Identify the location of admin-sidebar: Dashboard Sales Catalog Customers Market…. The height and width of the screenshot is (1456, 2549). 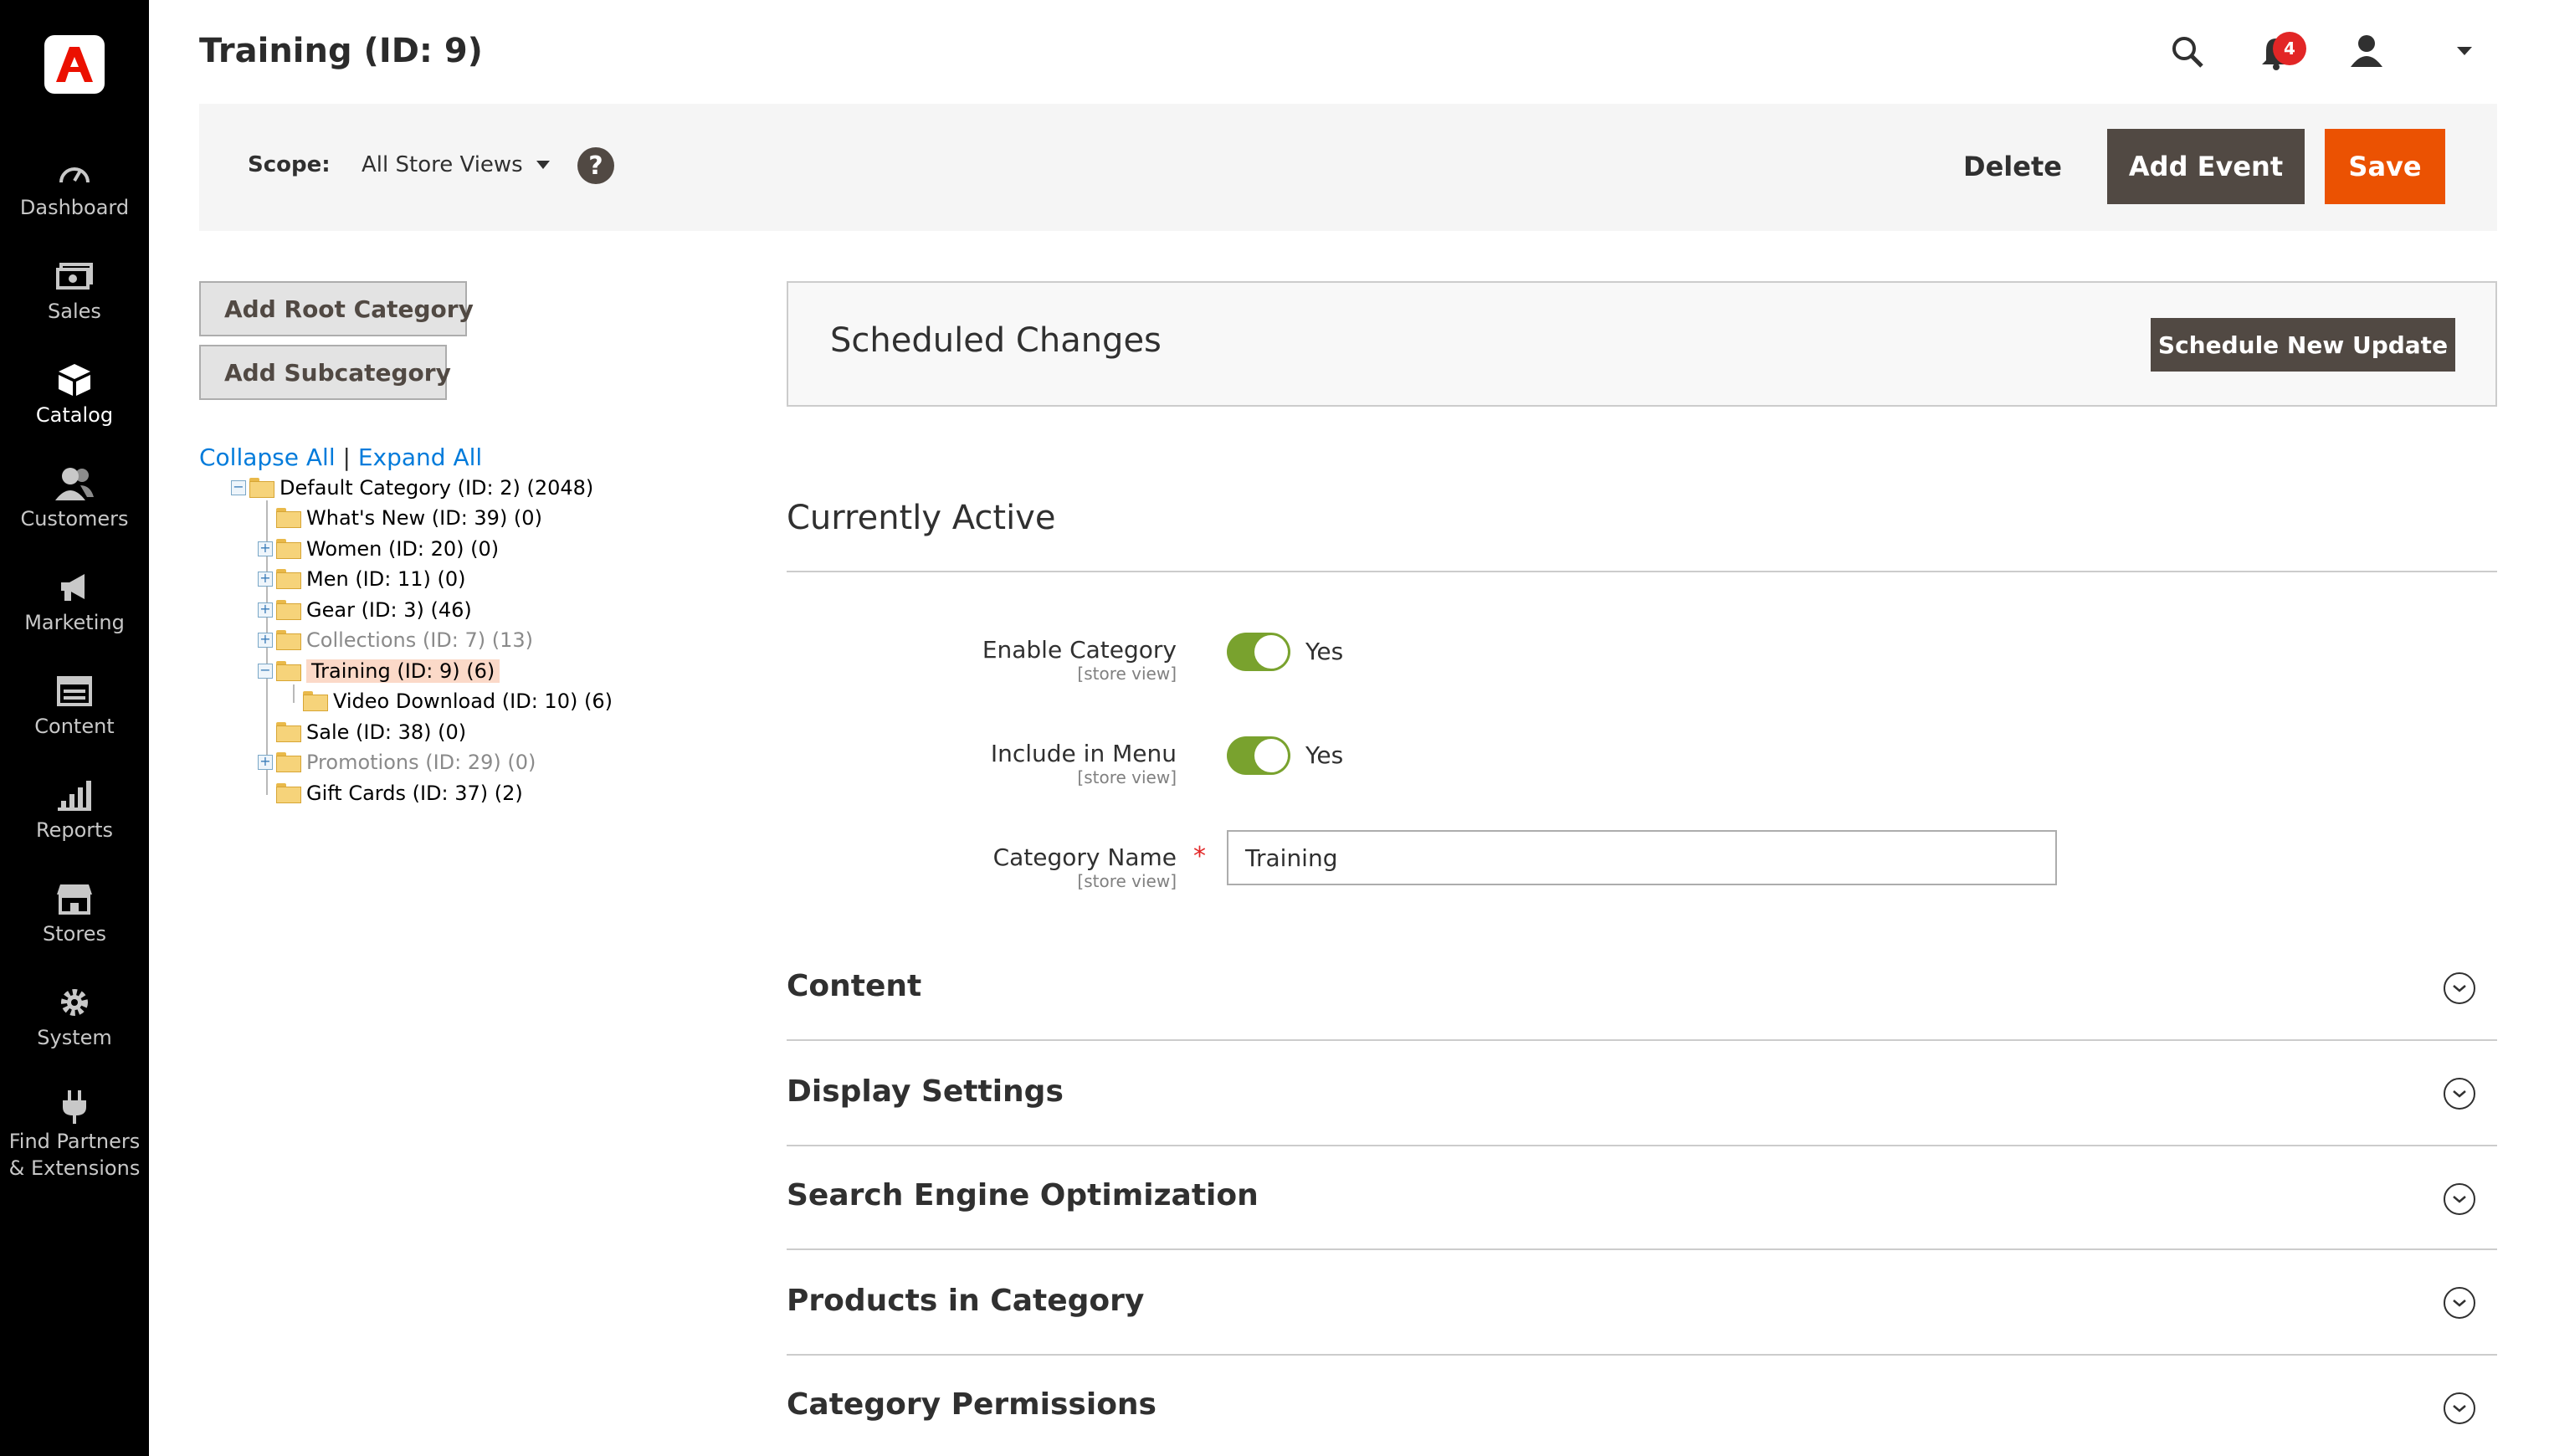
(74, 728).